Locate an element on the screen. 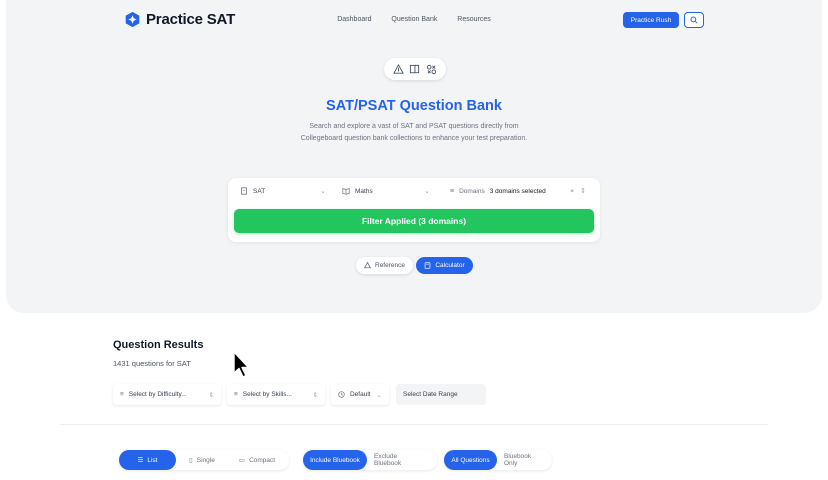  search-button is located at coordinates (694, 20).